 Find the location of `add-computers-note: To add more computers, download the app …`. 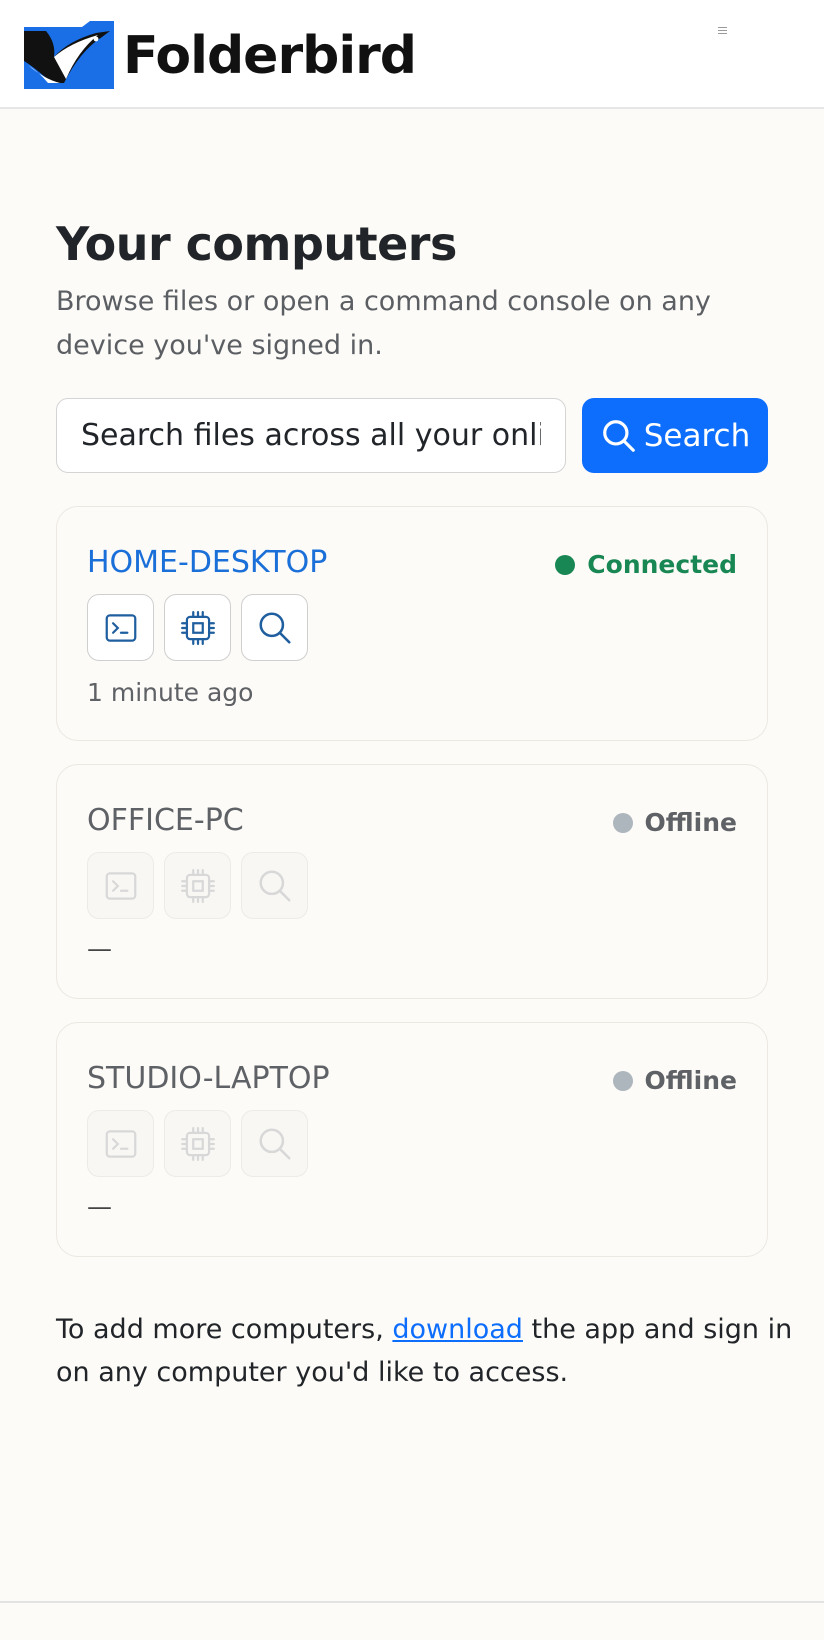

add-computers-note: To add more computers, download the app … is located at coordinates (426, 1351).